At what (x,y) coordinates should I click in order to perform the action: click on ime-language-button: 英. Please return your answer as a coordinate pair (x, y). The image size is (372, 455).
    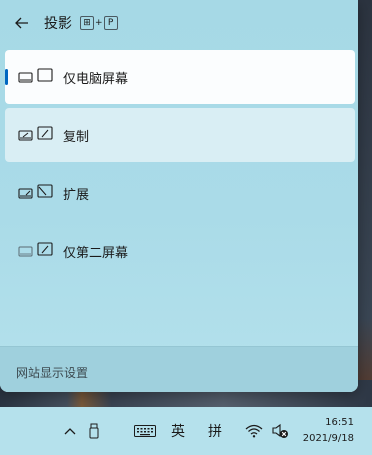
    Looking at the image, I should click on (178, 431).